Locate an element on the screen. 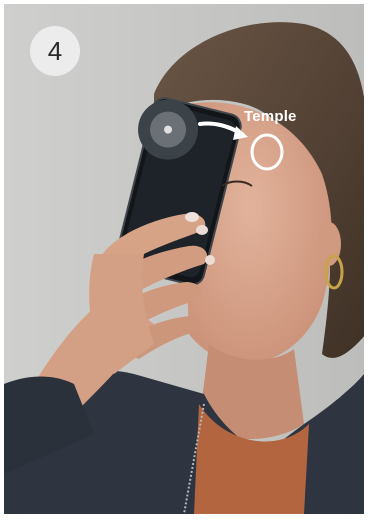 The height and width of the screenshot is (522, 368). temple-label: Temple is located at coordinates (270, 116).